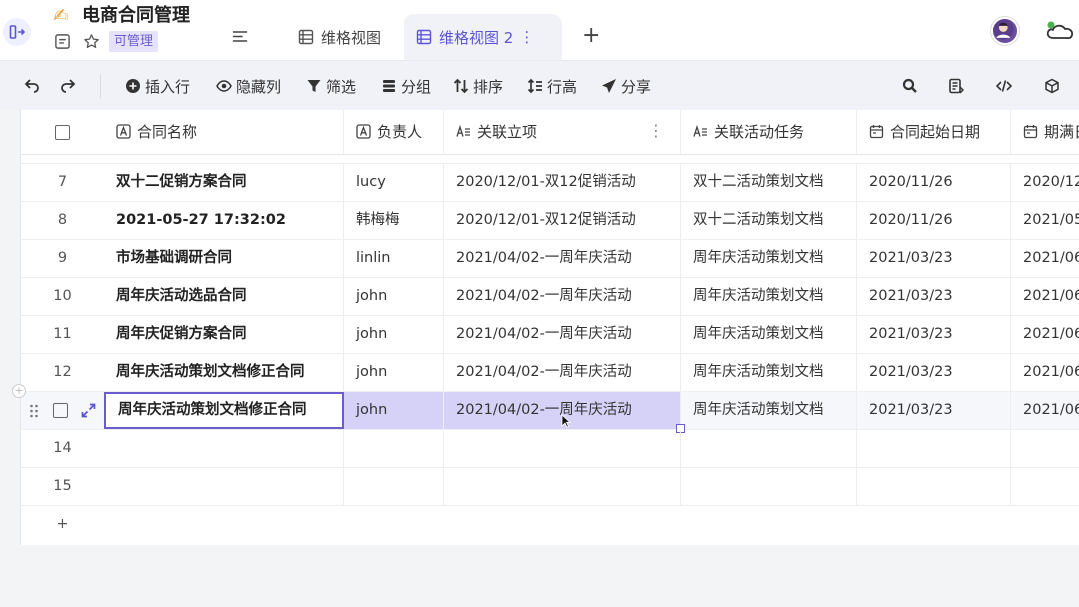 Image resolution: width=1079 pixels, height=607 pixels. I want to click on cell-contract-name: 周年庆促销方案合同, so click(224, 334).